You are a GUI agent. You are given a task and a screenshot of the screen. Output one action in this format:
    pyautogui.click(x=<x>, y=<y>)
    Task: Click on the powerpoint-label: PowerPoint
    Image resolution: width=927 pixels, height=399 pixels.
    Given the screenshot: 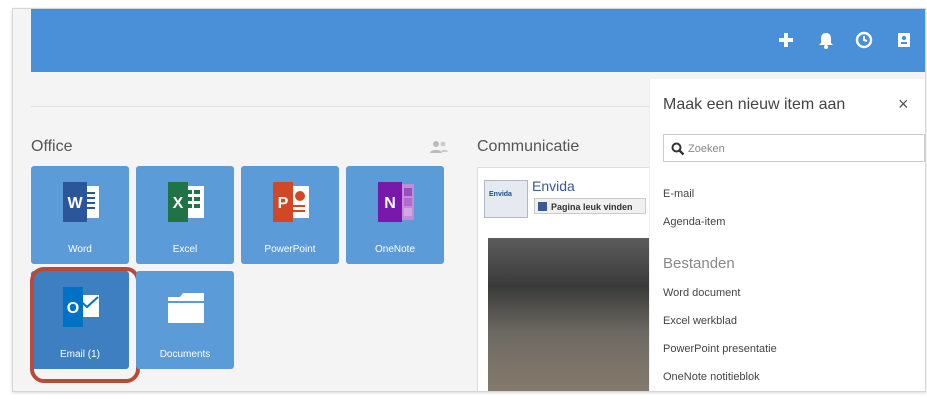 What is the action you would take?
    pyautogui.click(x=290, y=249)
    